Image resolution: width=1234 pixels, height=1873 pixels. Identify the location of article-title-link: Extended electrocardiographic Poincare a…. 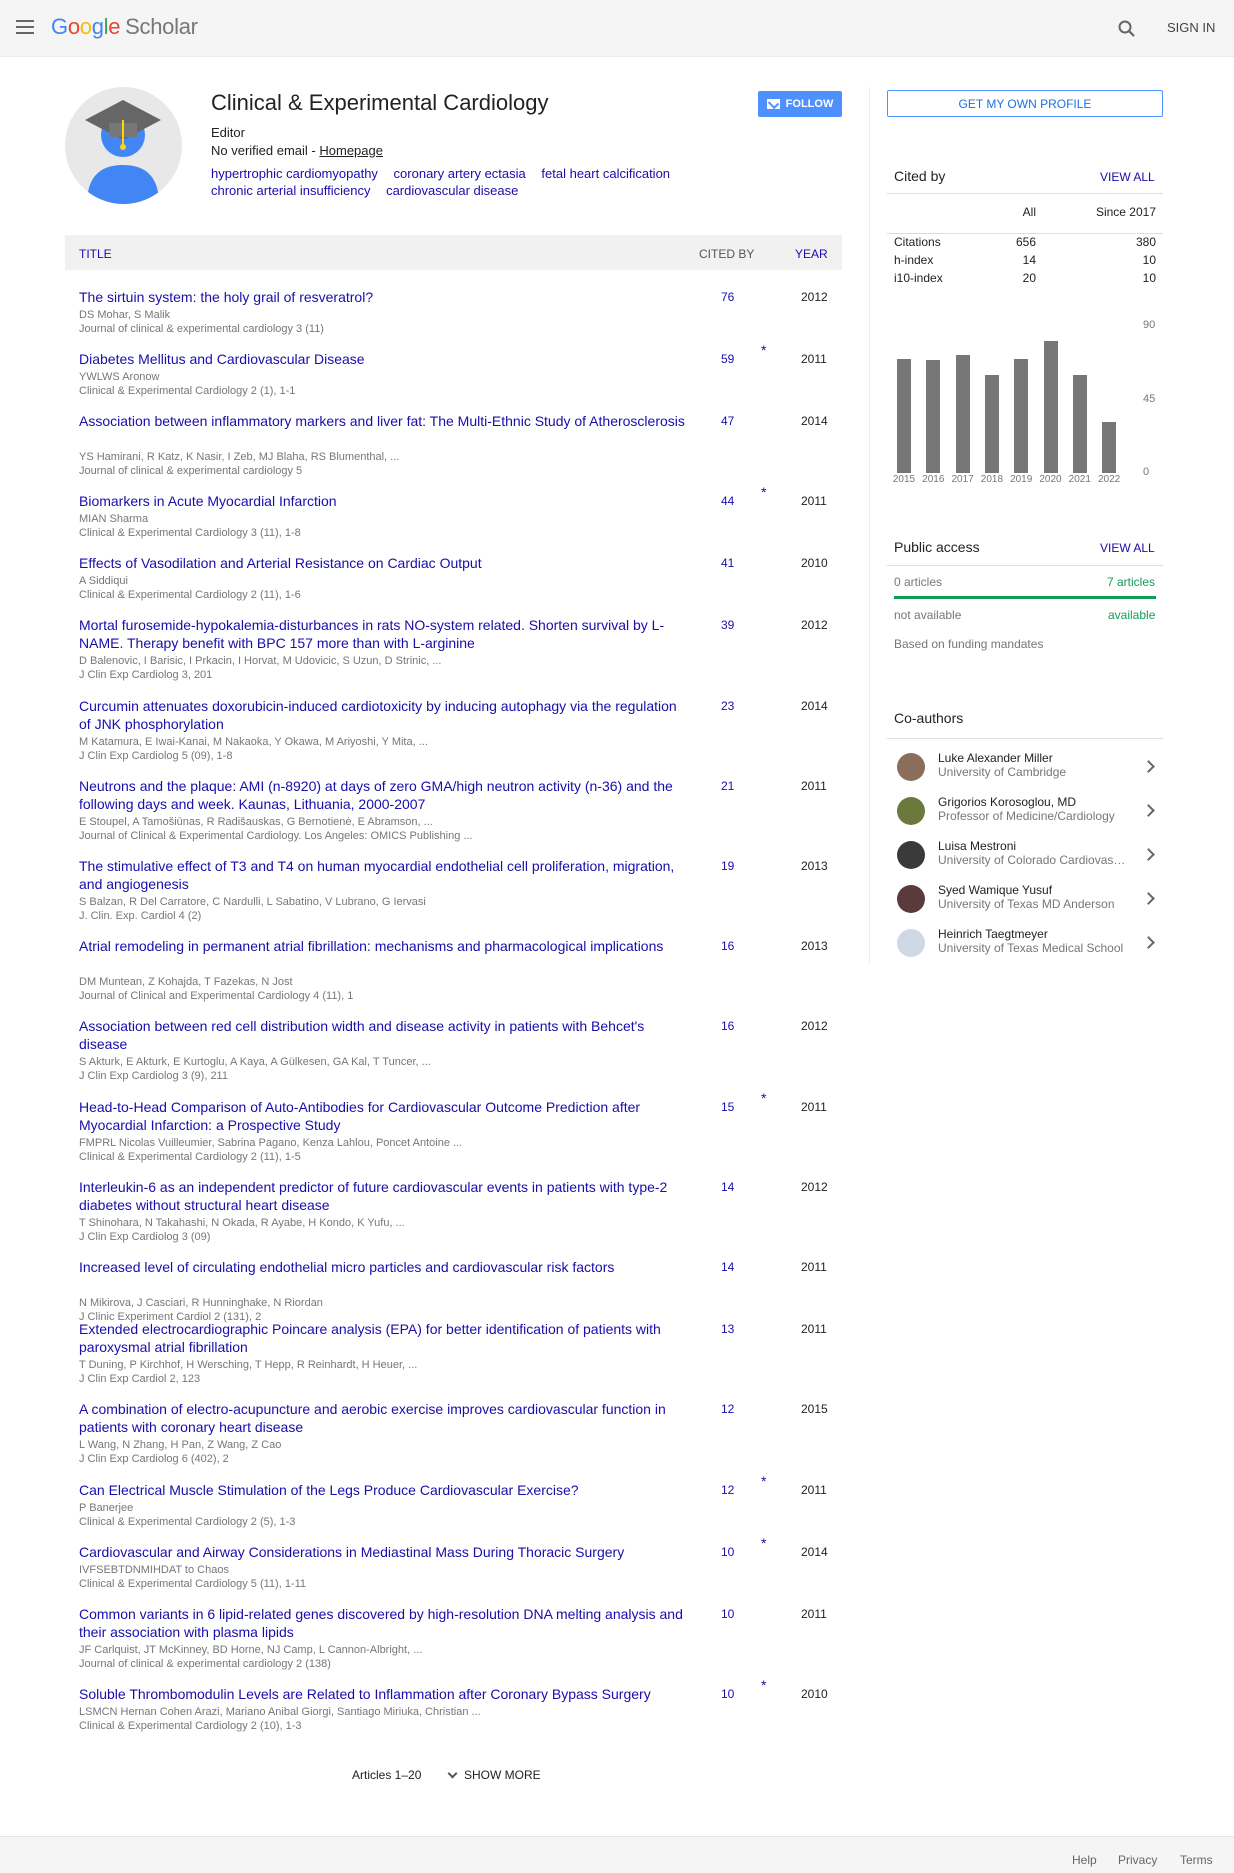
(384, 1338).